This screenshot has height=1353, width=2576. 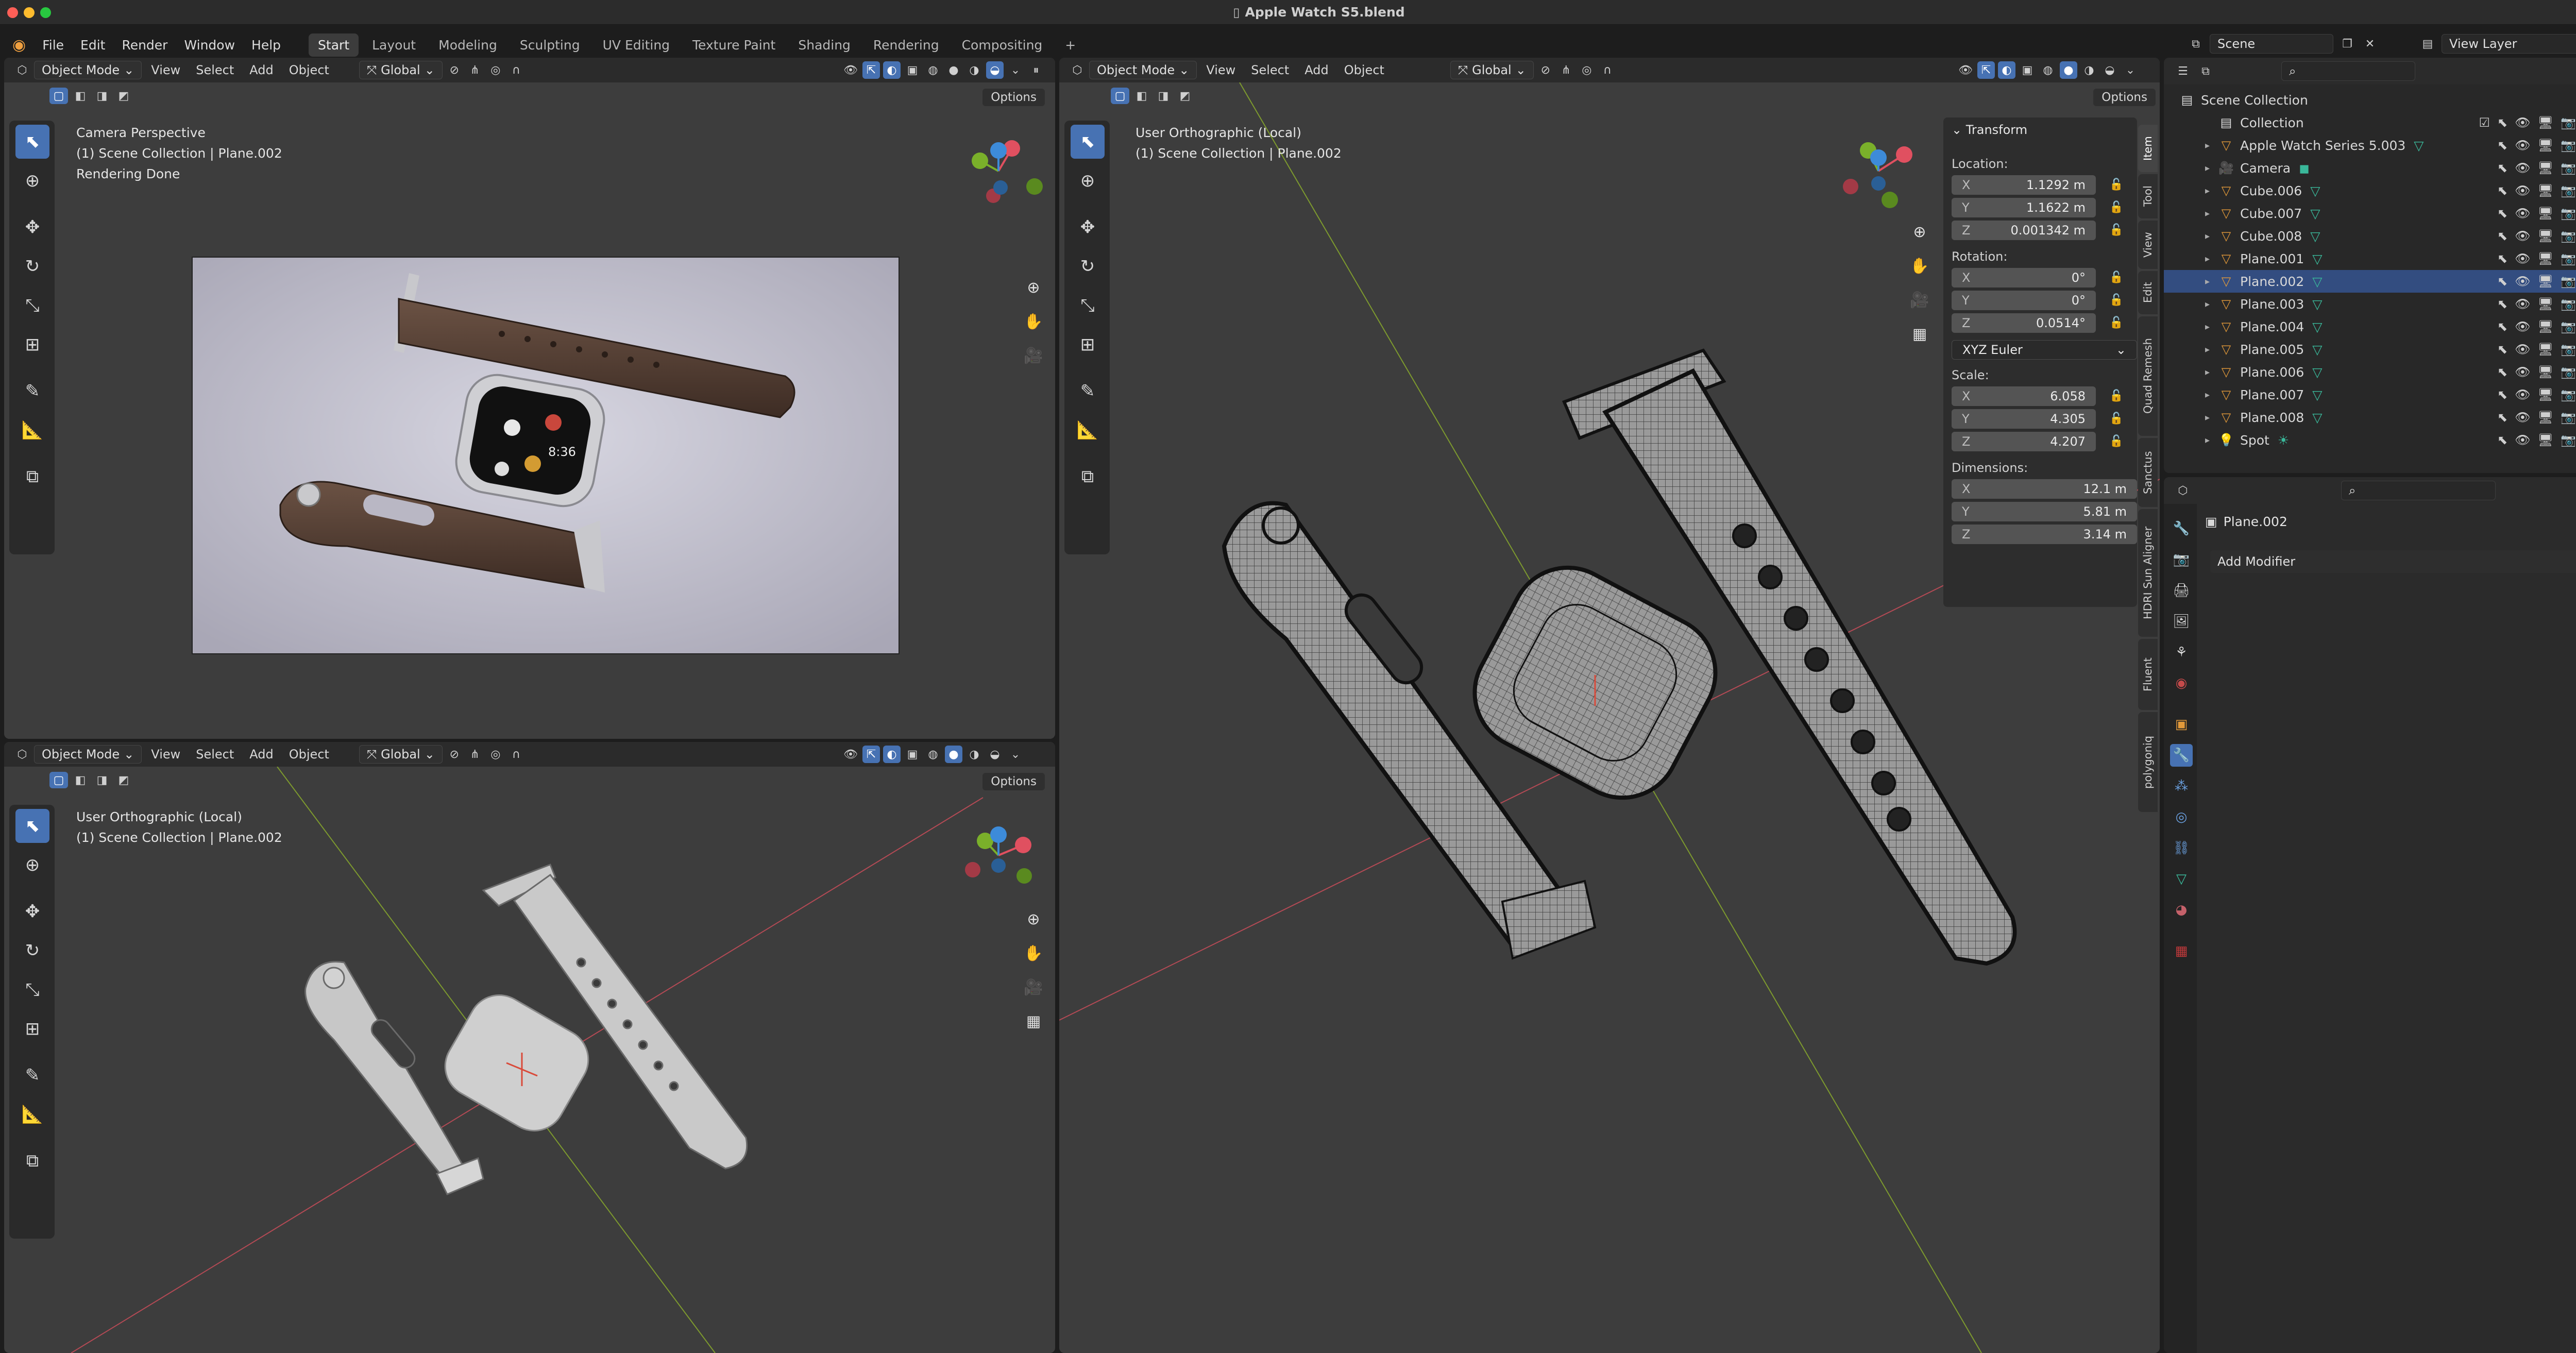 I want to click on editor-type-icon: ⬡, so click(x=22, y=754).